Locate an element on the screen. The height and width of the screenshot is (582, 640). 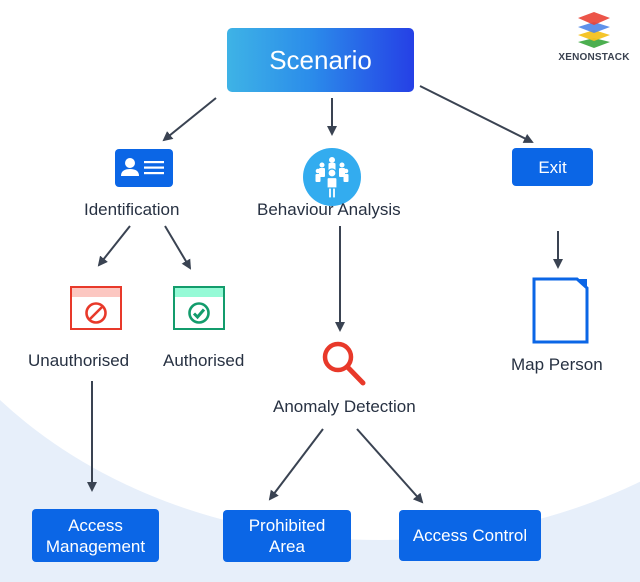
arrow-scenario-identification is located at coordinates (189, 119).